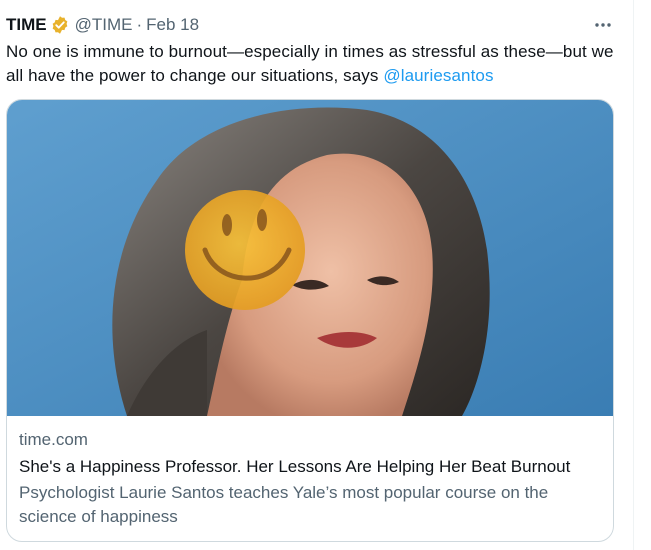 The width and height of the screenshot is (651, 550). I want to click on tweet-header: TIME @TIME · Feb 18, so click(310, 25).